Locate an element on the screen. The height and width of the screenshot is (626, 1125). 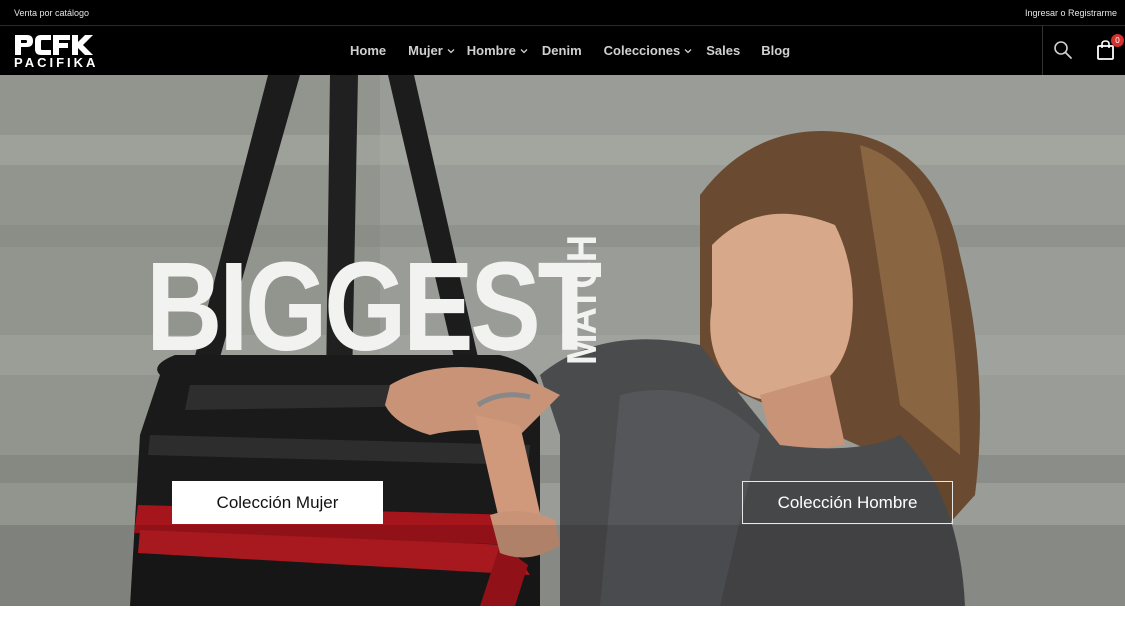
nav-item-sales: Sales is located at coordinates (723, 50).